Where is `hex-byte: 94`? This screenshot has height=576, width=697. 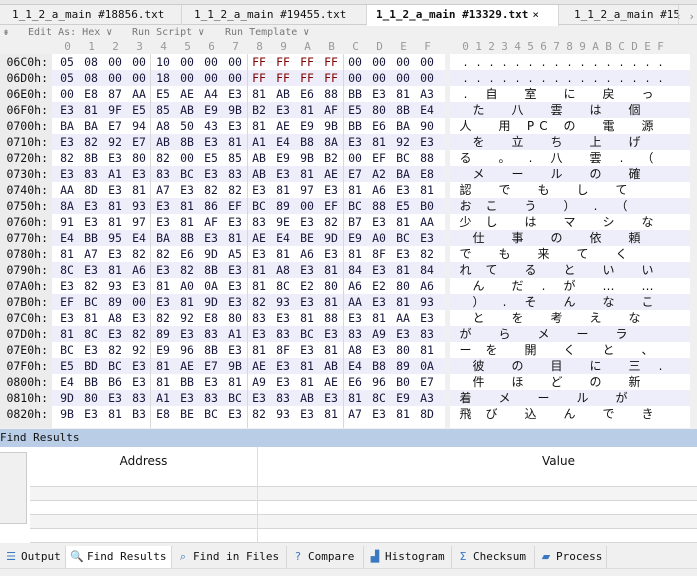
hex-byte: 94 is located at coordinates (139, 126).